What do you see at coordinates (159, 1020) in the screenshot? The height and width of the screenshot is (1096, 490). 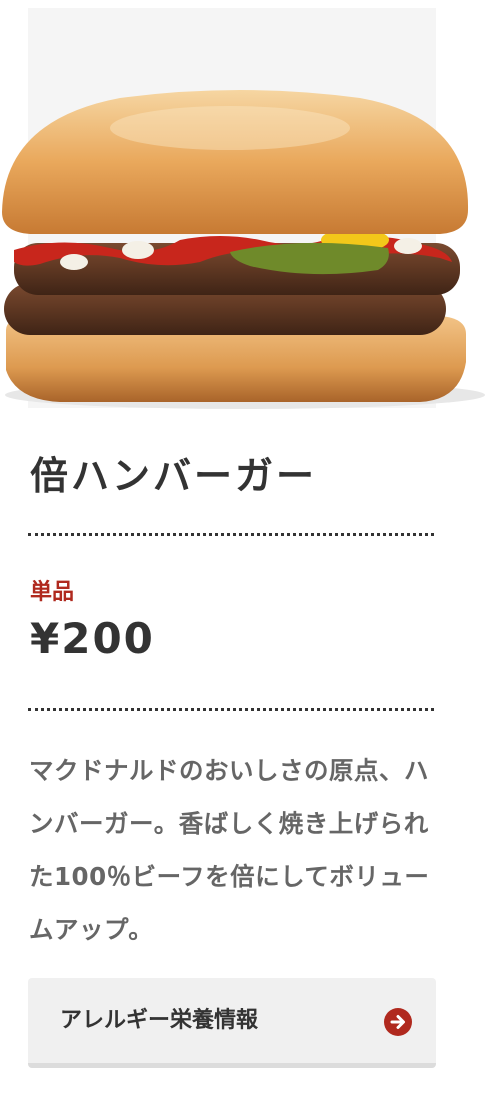 I see `allergy-nutrition-label: アレルギー栄養情報` at bounding box center [159, 1020].